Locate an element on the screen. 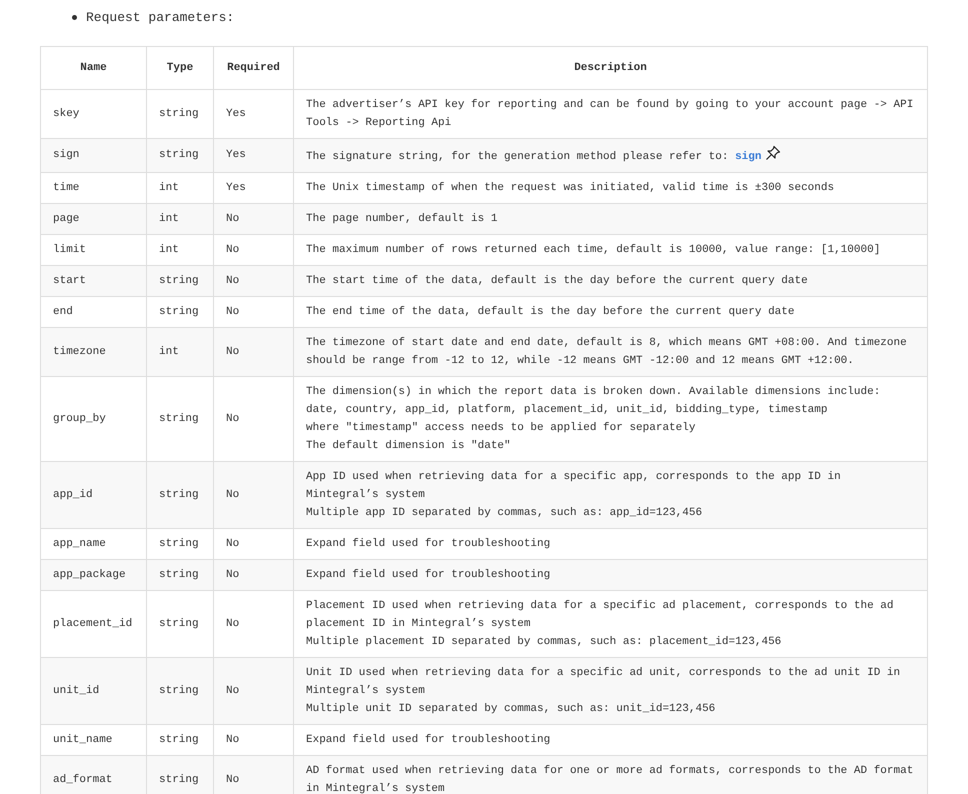 The height and width of the screenshot is (794, 968). description-text: The end time of the data, default is the day before the current query date is located at coordinates (550, 312).